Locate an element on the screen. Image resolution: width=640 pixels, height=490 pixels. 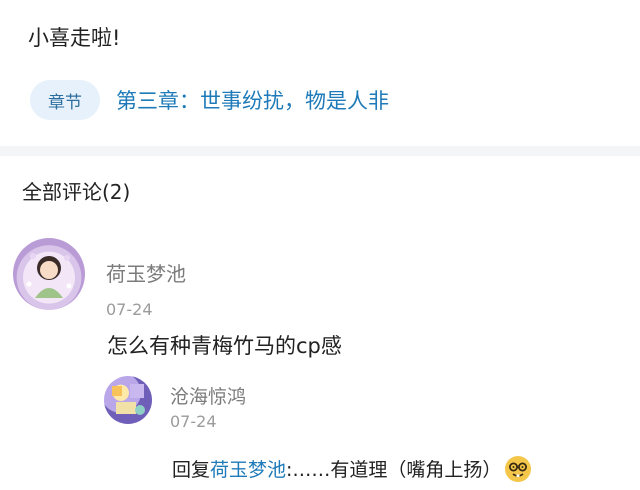
post-text: 小喜走啦! is located at coordinates (74, 38).